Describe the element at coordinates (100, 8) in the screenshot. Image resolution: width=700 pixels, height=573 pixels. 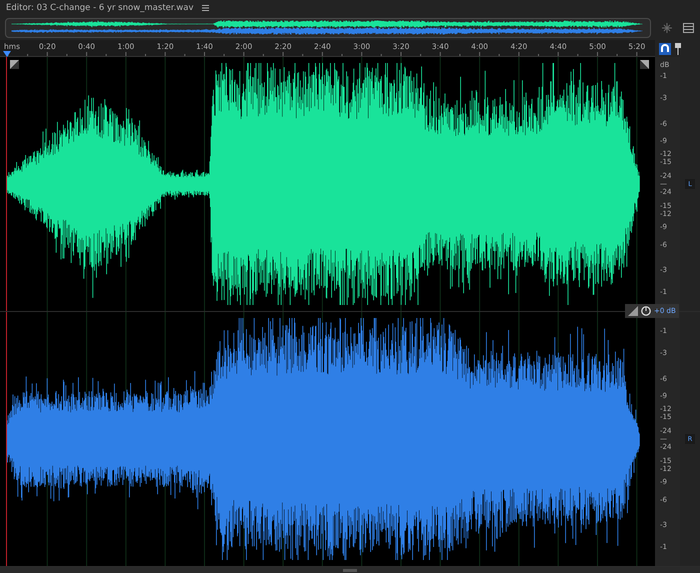
I see `editor-title: Editor: 03 C-change - 6 yr snow_master.wav` at that location.